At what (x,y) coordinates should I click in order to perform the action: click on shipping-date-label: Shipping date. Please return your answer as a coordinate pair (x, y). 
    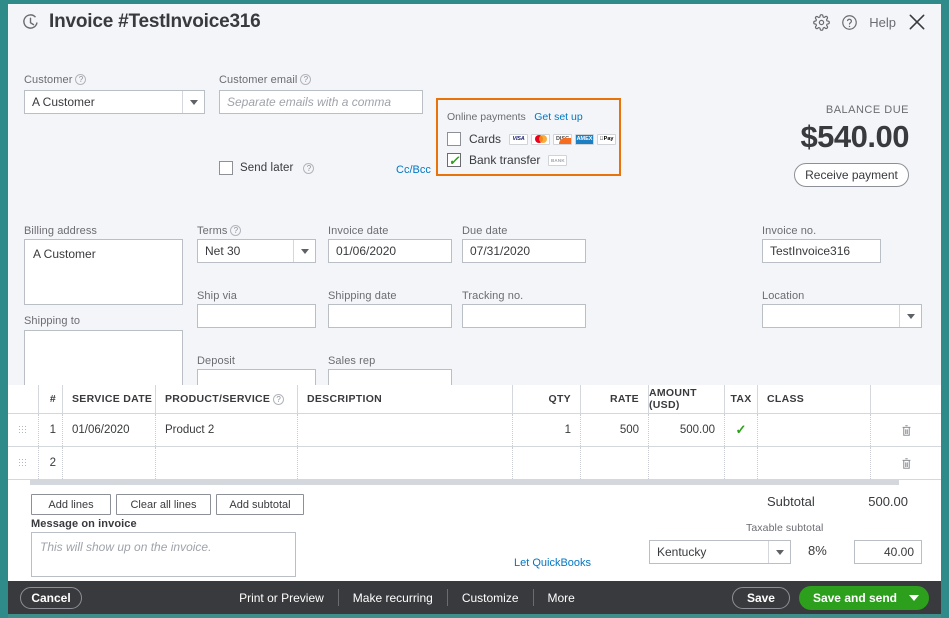
    Looking at the image, I should click on (362, 296).